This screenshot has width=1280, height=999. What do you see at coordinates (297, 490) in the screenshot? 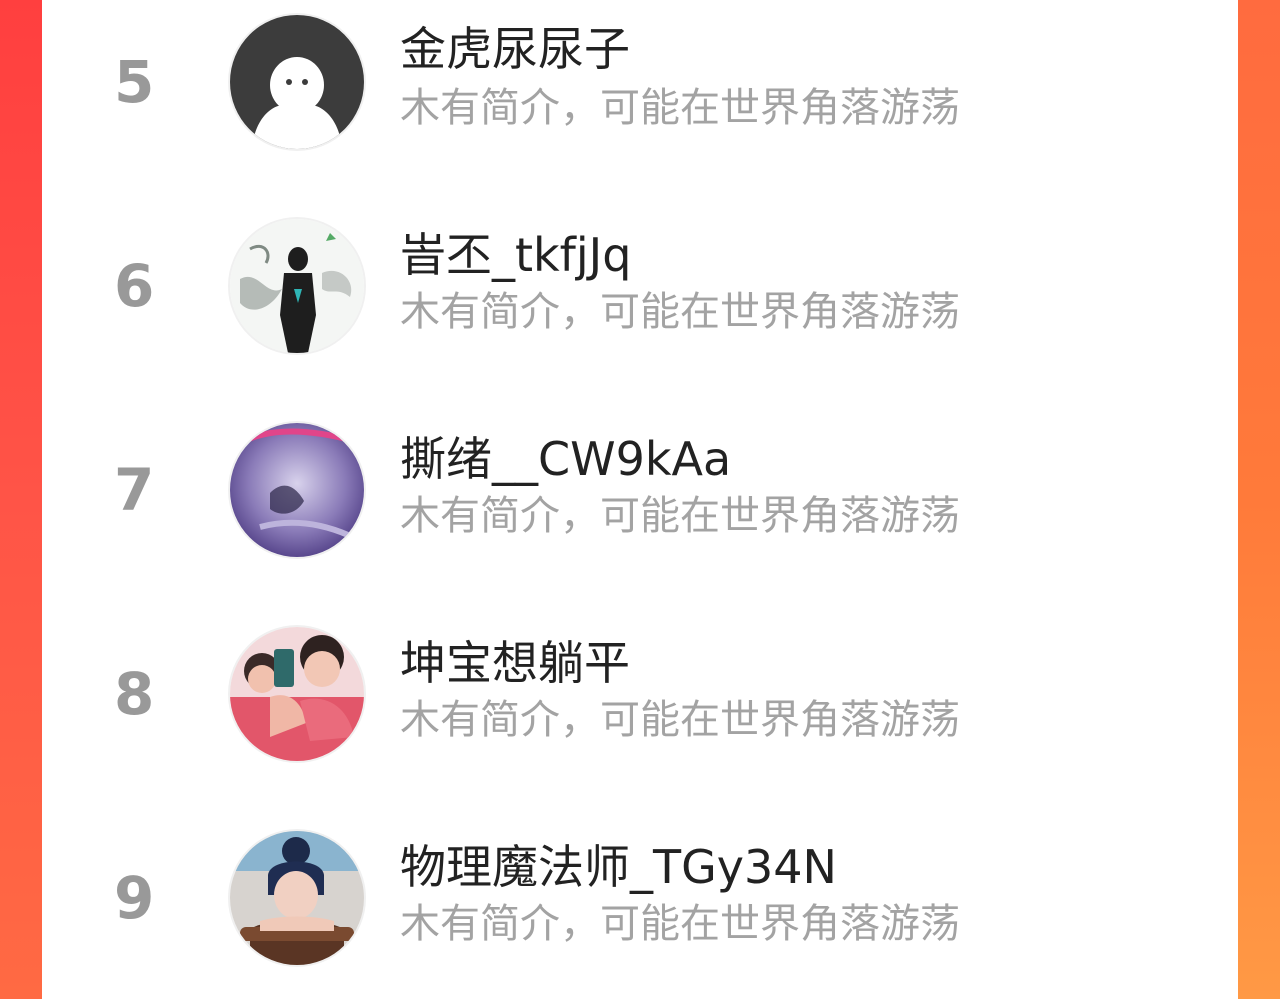
I see `purple-photo-avatar-icon` at bounding box center [297, 490].